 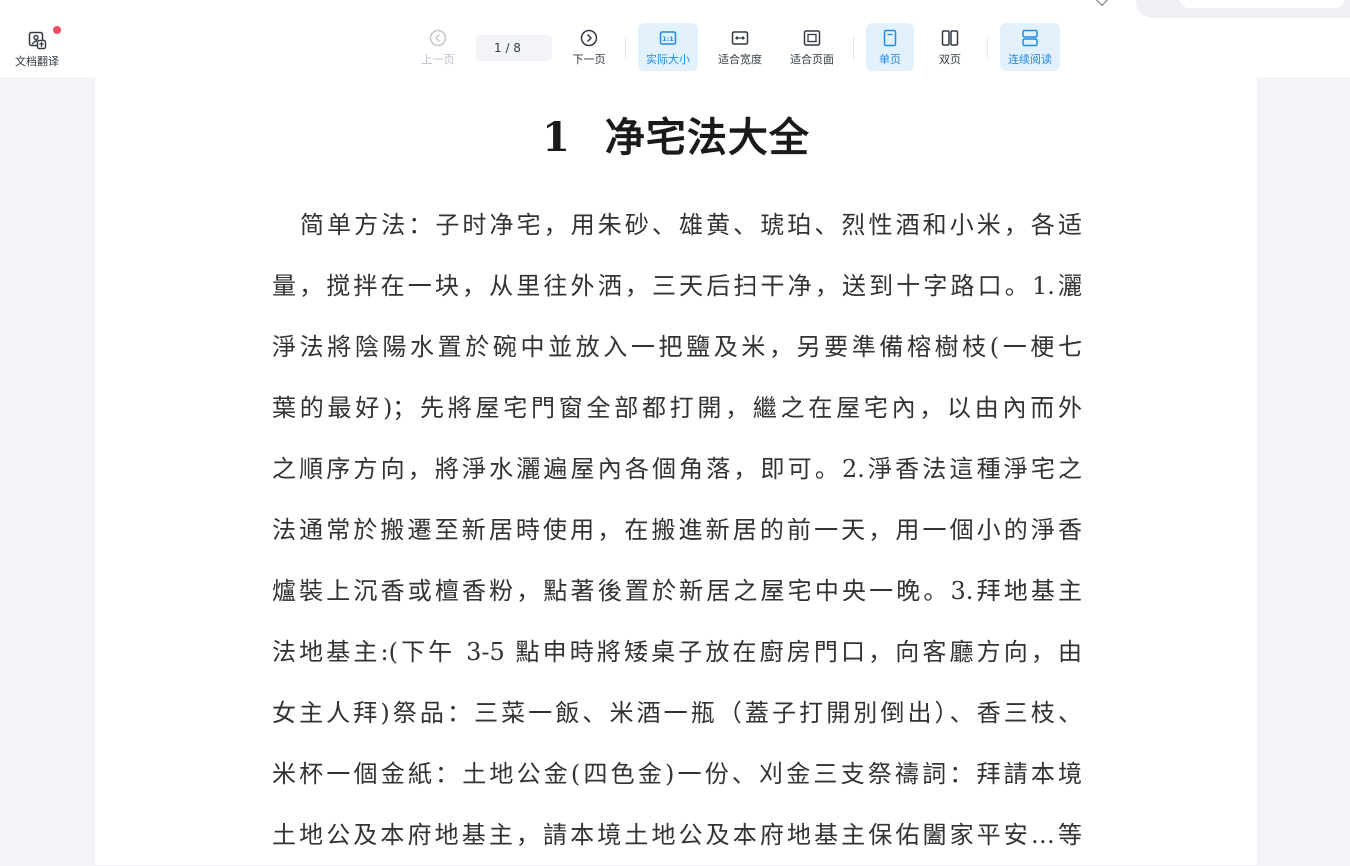 What do you see at coordinates (677, 408) in the screenshot?
I see `text-line: 葉的最好)；先將屋宅門窗全部都打開，繼之在屋宅內，以由內而外` at bounding box center [677, 408].